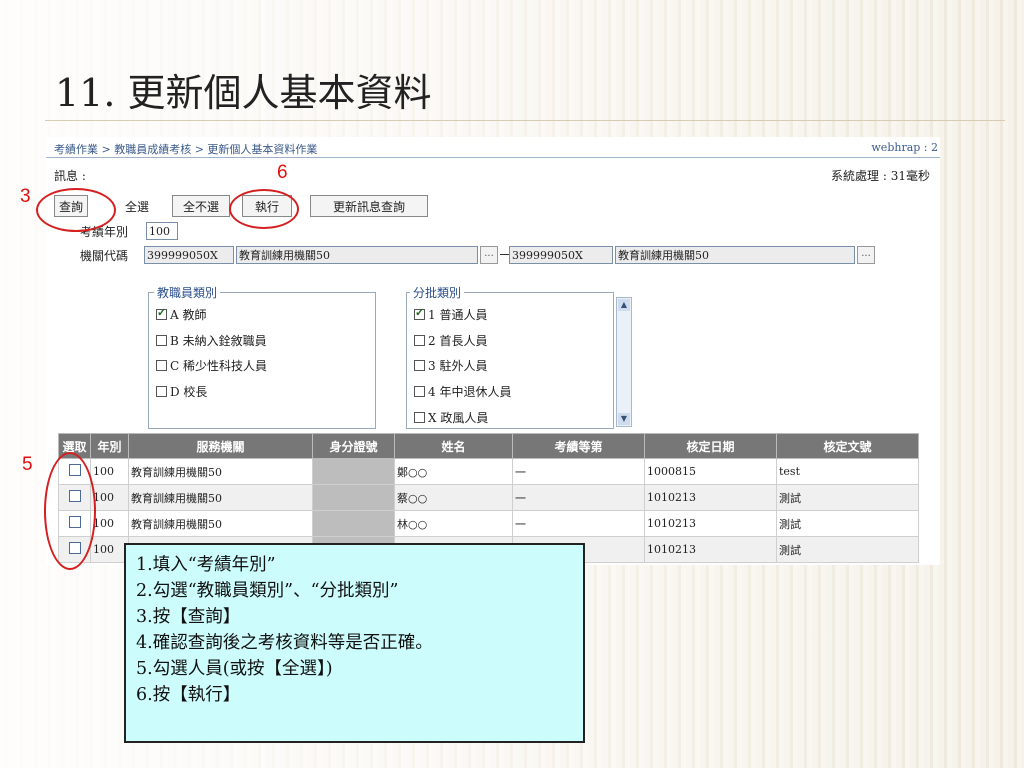 The height and width of the screenshot is (768, 1024). I want to click on batch-type-option: 3 駐外人員, so click(450, 365).